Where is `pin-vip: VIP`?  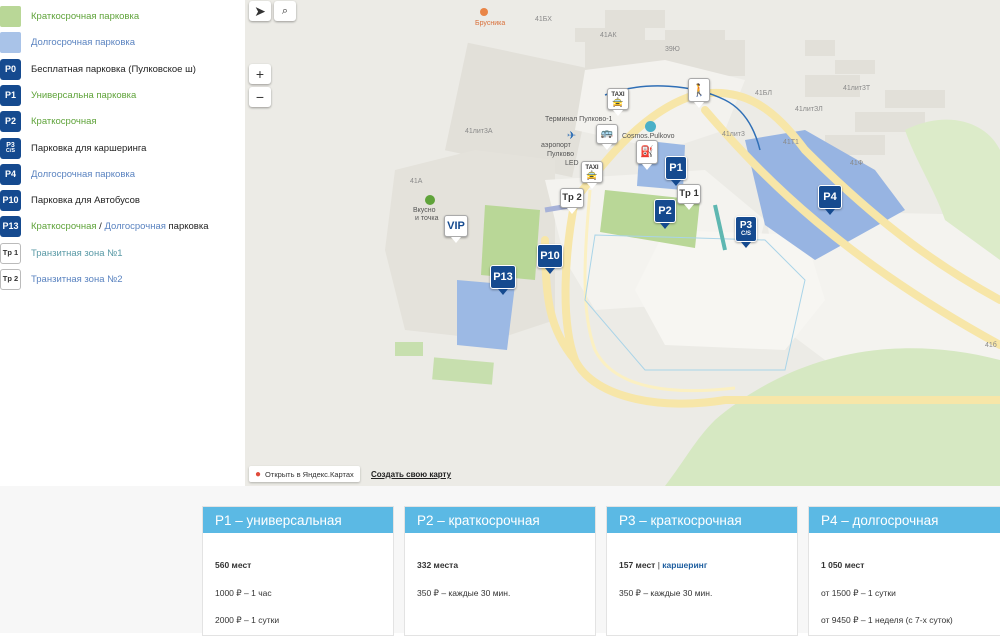
pin-vip: VIP is located at coordinates (456, 229).